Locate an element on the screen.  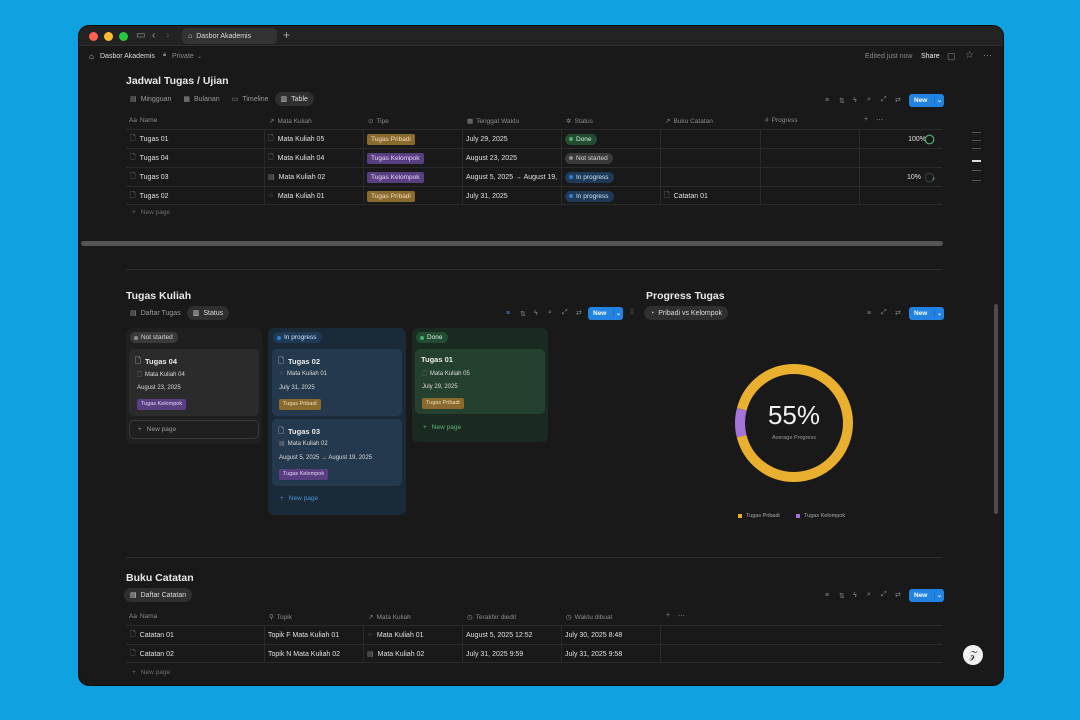
col-header-name: Aa Name is located at coordinates (143, 120).